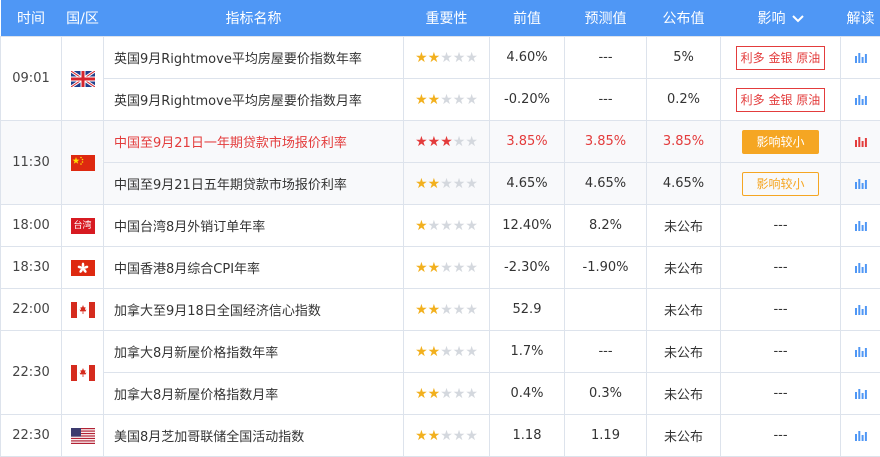 The width and height of the screenshot is (880, 457). I want to click on chevron-down-icon, so click(798, 19).